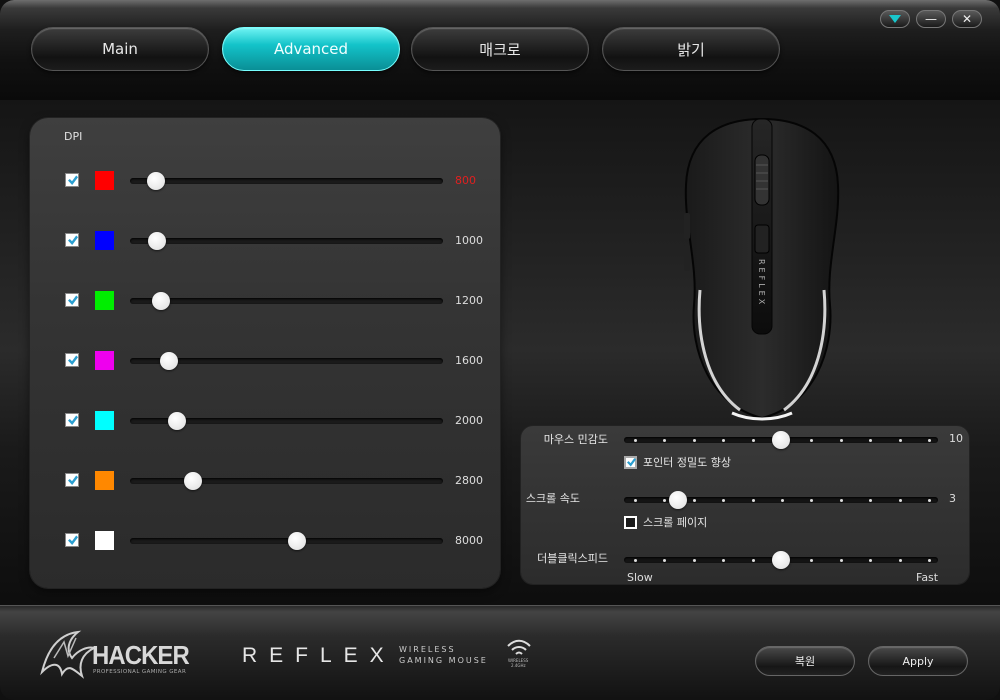 This screenshot has width=1000, height=700. Describe the element at coordinates (677, 462) in the screenshot. I see `enhance-precision-checkbox: 포인터 정밀도 향상` at that location.